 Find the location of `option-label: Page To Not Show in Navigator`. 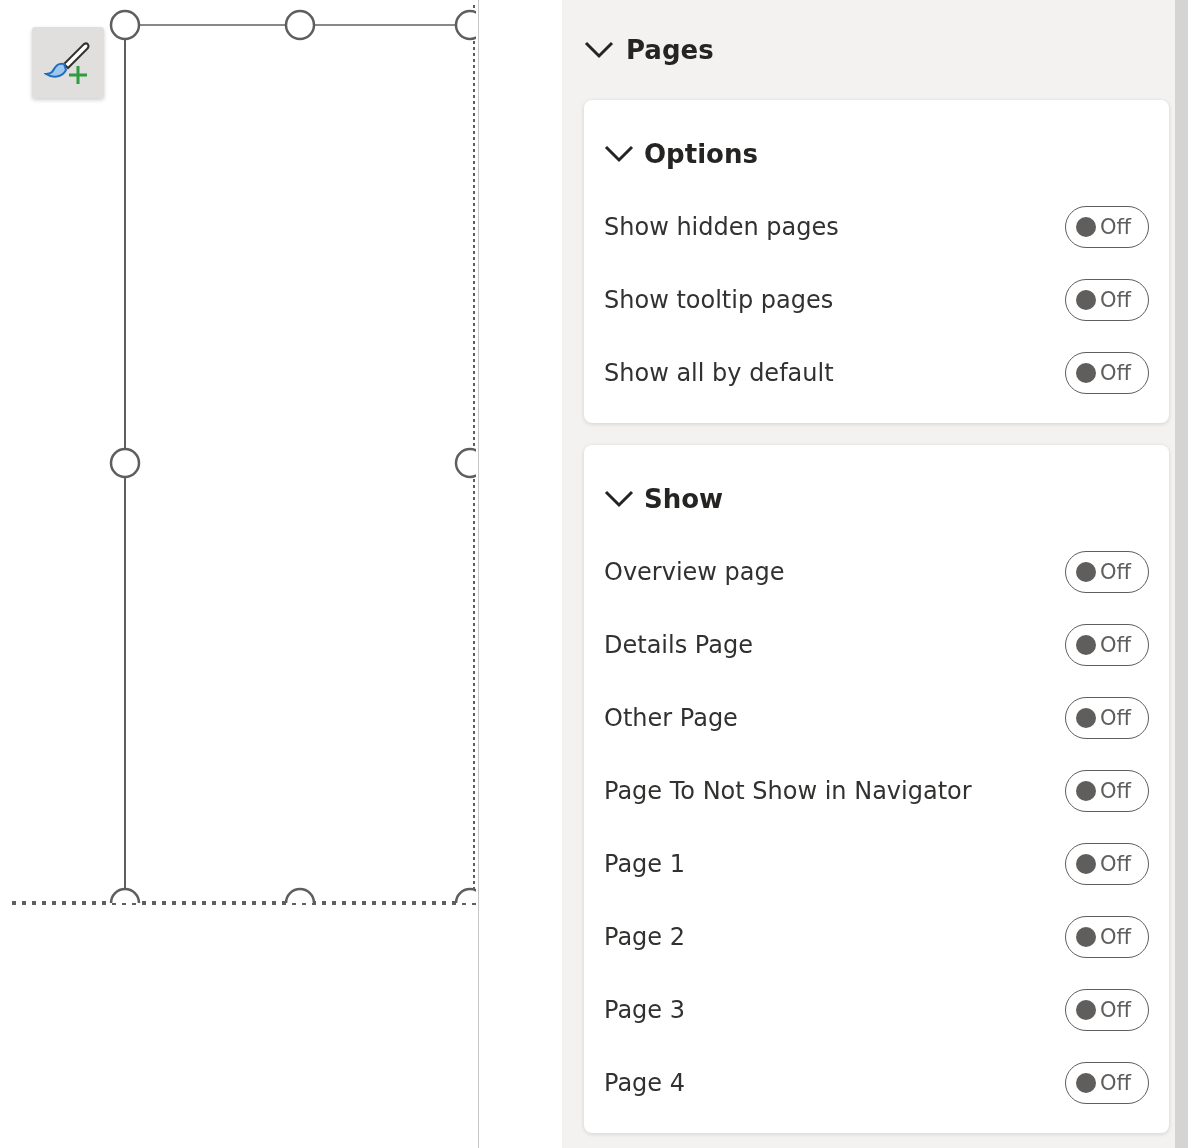

option-label: Page To Not Show in Navigator is located at coordinates (788, 790).